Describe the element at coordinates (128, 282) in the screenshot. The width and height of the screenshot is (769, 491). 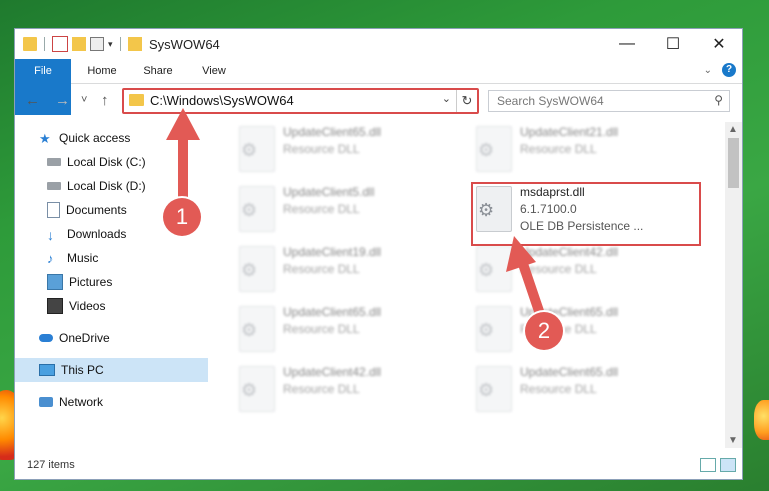
I see `sidebar-item-pictures: Pictures 📌` at that location.